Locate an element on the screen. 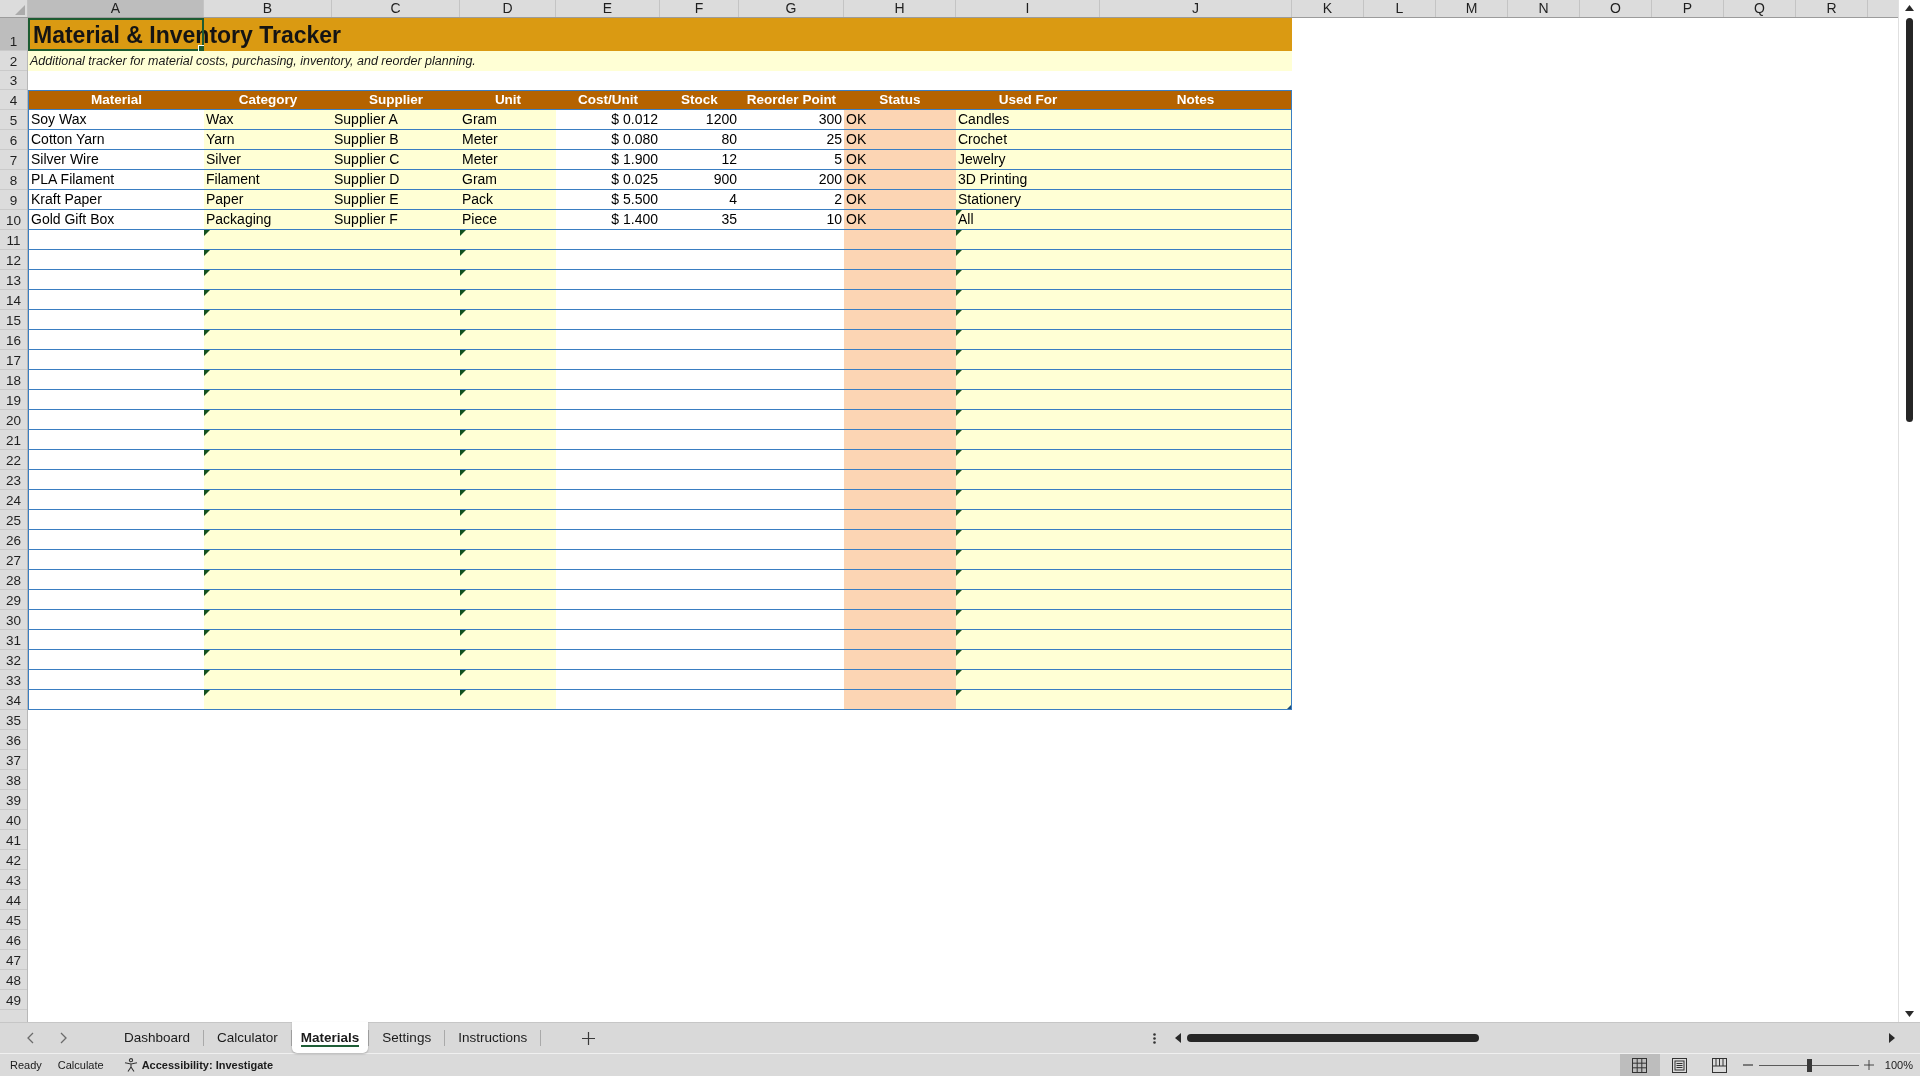 This screenshot has height=1076, width=1920. table-cell: Piece is located at coordinates (508, 220).